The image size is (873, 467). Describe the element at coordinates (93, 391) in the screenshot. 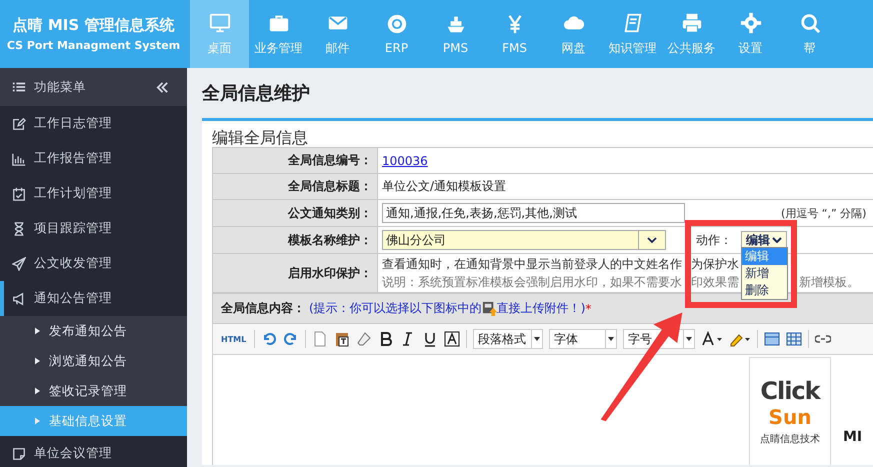

I see `sidebar-subitem: 签收记录管理` at that location.